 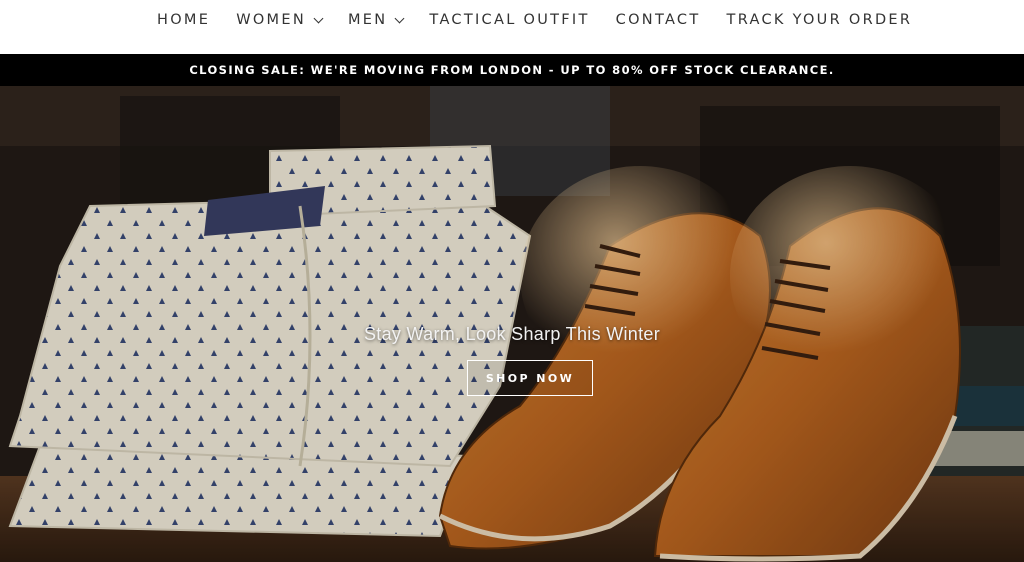 I want to click on nav-item-contact: CONTACT, so click(x=658, y=20).